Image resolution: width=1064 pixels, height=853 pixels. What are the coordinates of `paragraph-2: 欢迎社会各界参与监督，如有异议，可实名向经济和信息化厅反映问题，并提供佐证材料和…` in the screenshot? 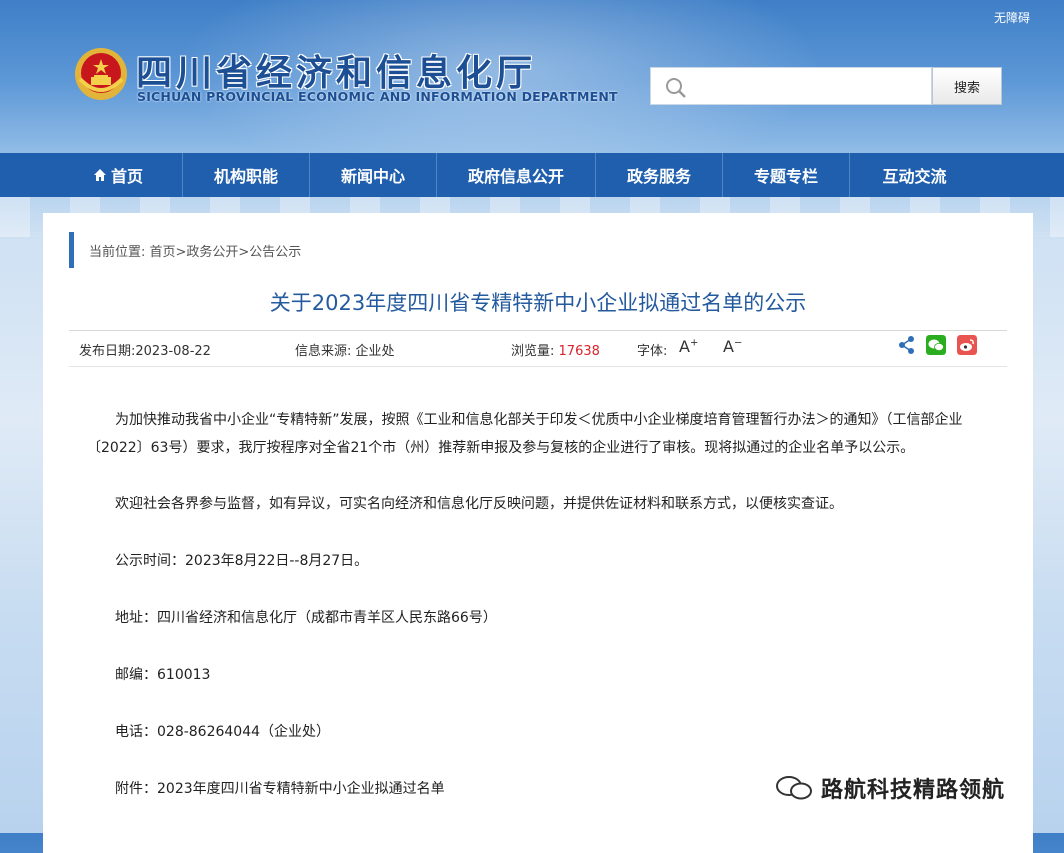 It's located at (479, 504).